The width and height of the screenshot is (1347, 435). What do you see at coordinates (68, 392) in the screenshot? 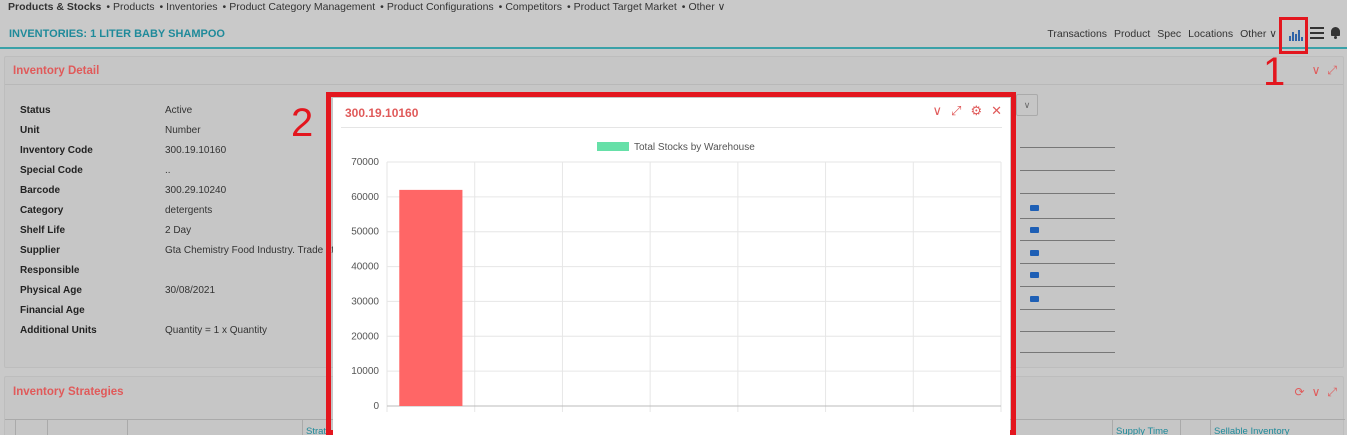
I see `inventory-strategies-title: Inventory Strategies` at bounding box center [68, 392].